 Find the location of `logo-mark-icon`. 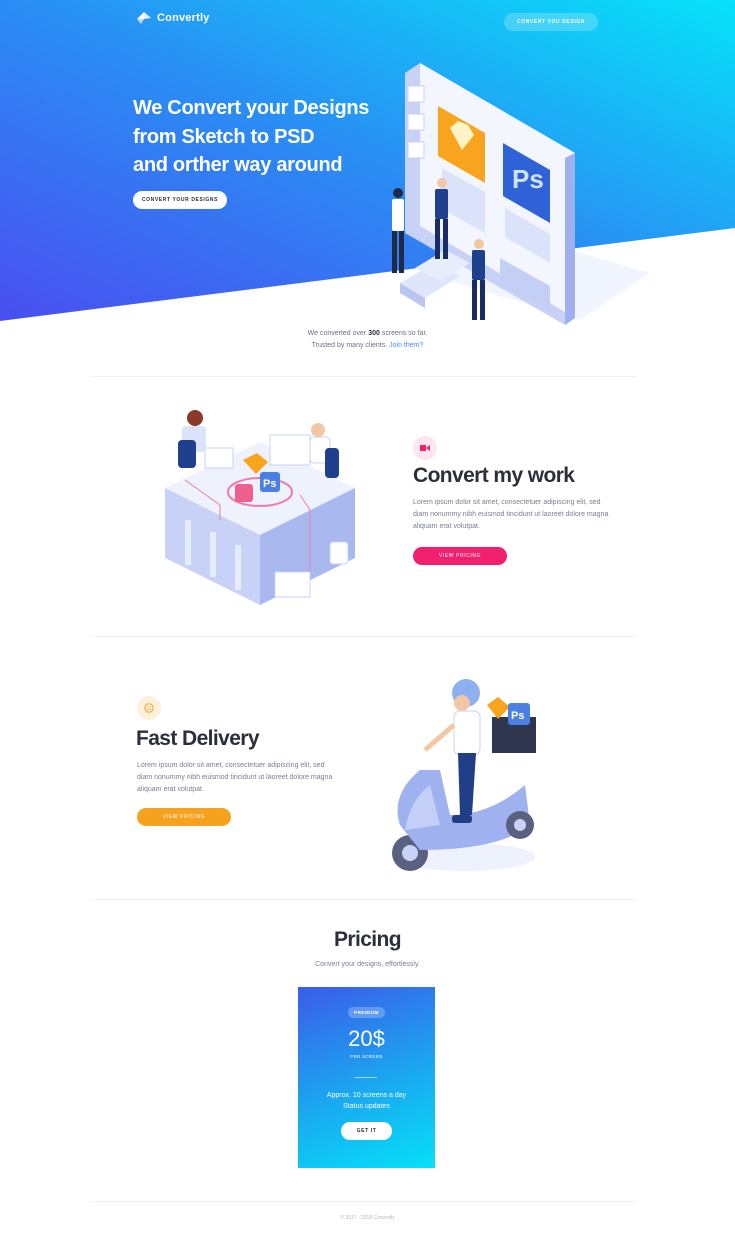

logo-mark-icon is located at coordinates (144, 18).